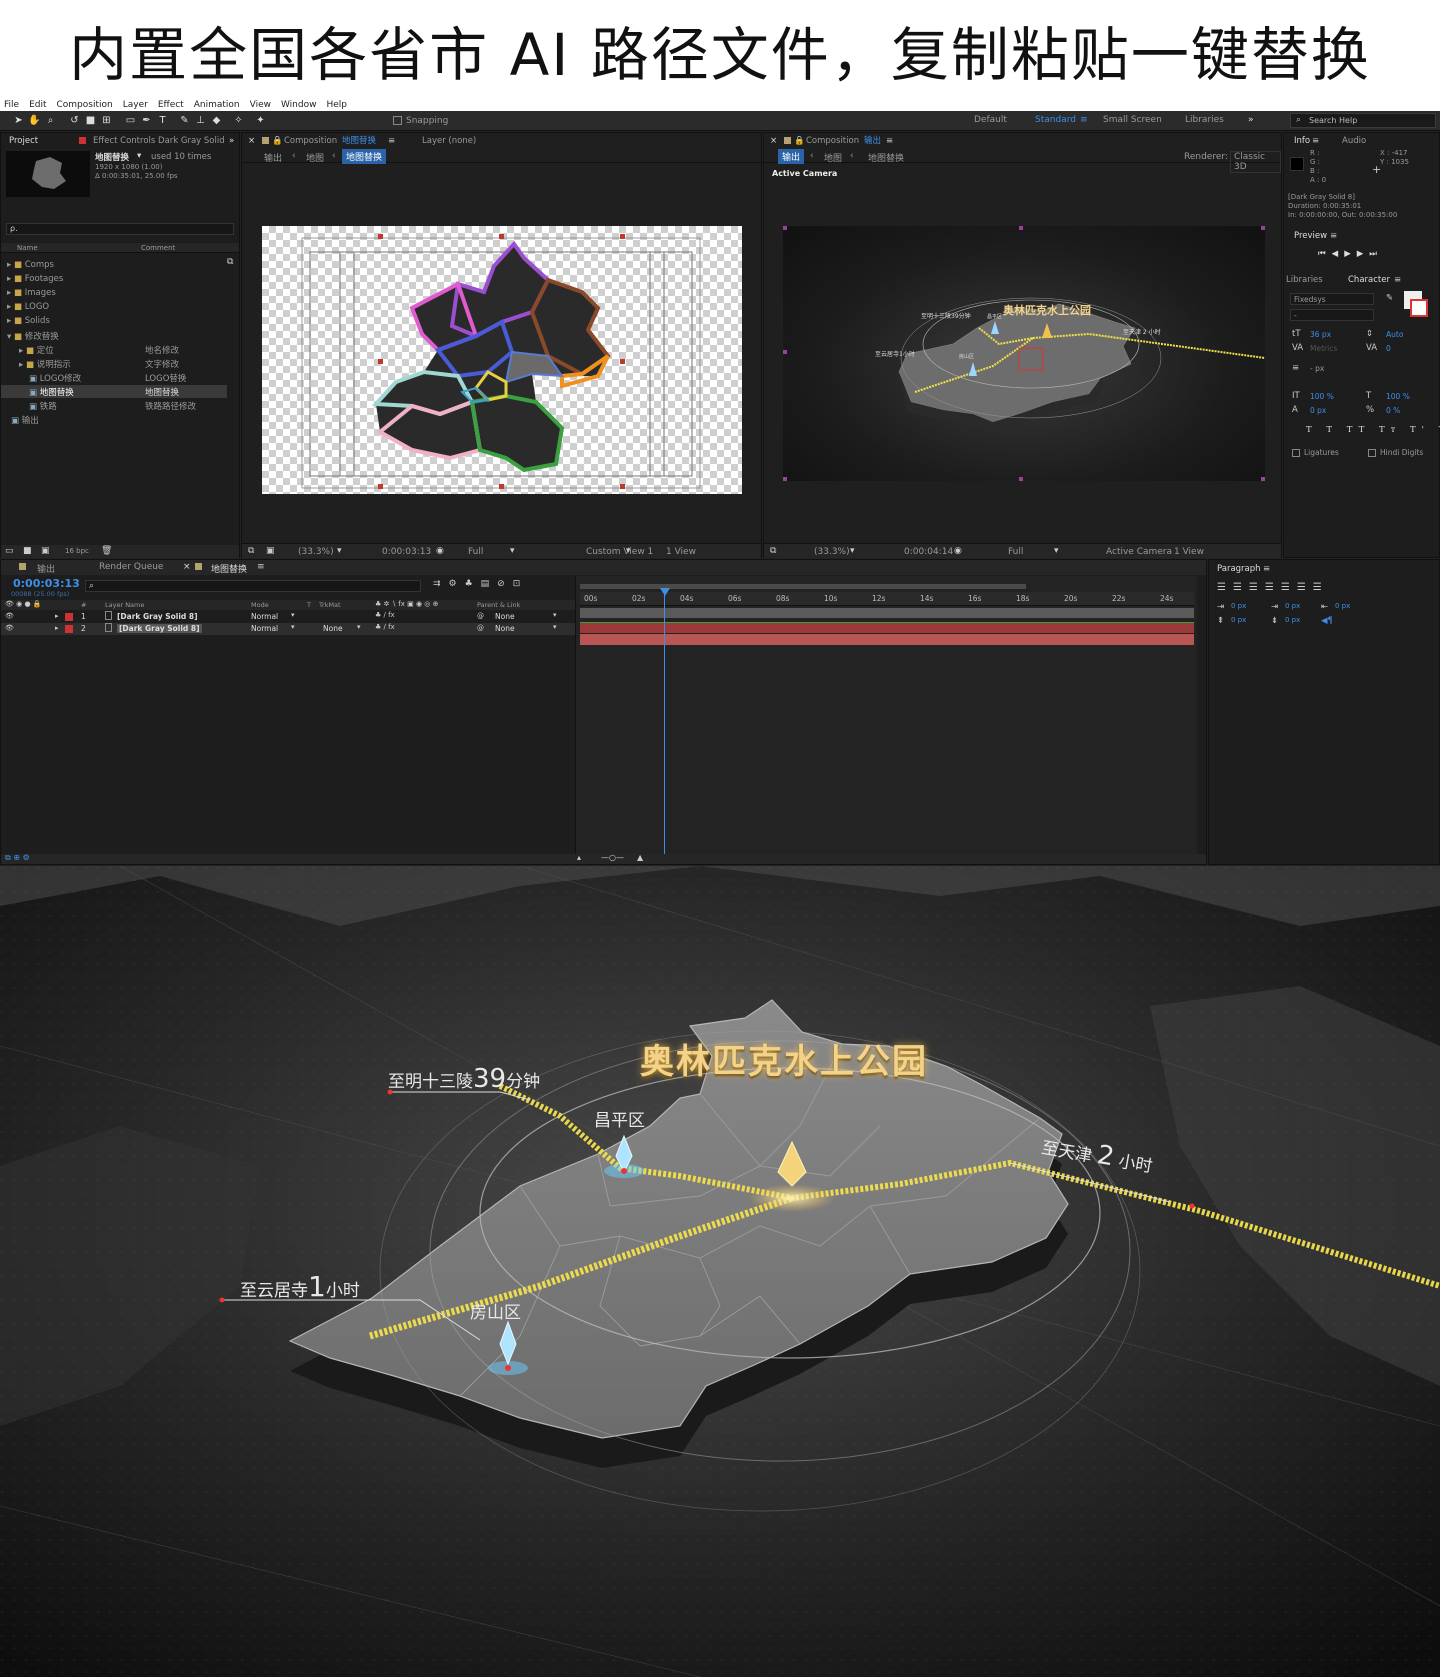 Image resolution: width=1440 pixels, height=1677 pixels. What do you see at coordinates (230, 262) in the screenshot?
I see `flowchart-icon: ⧉` at bounding box center [230, 262].